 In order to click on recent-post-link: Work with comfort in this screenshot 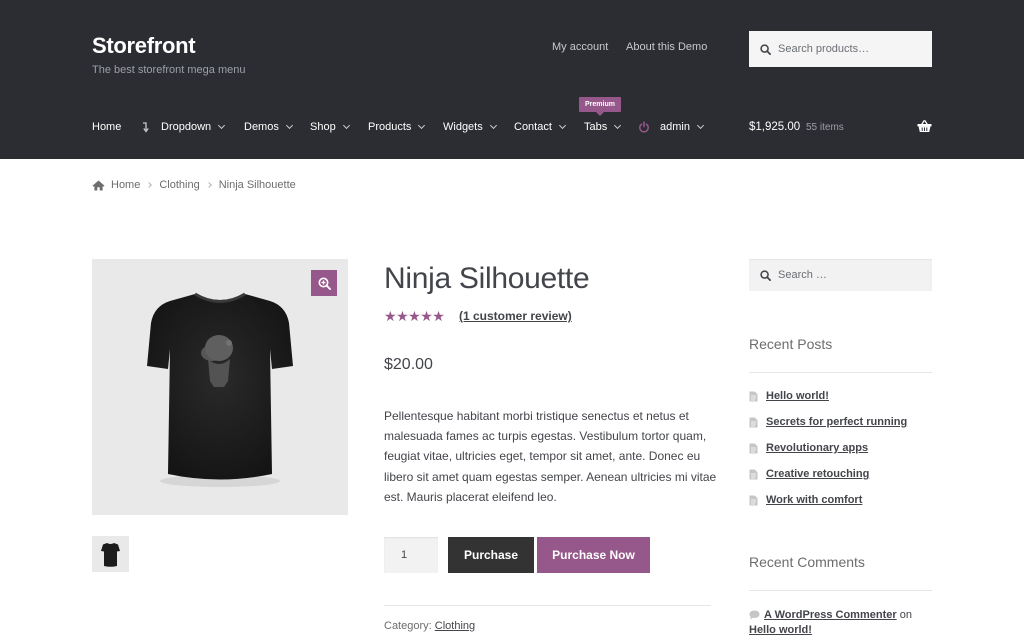, I will do `click(814, 500)`.